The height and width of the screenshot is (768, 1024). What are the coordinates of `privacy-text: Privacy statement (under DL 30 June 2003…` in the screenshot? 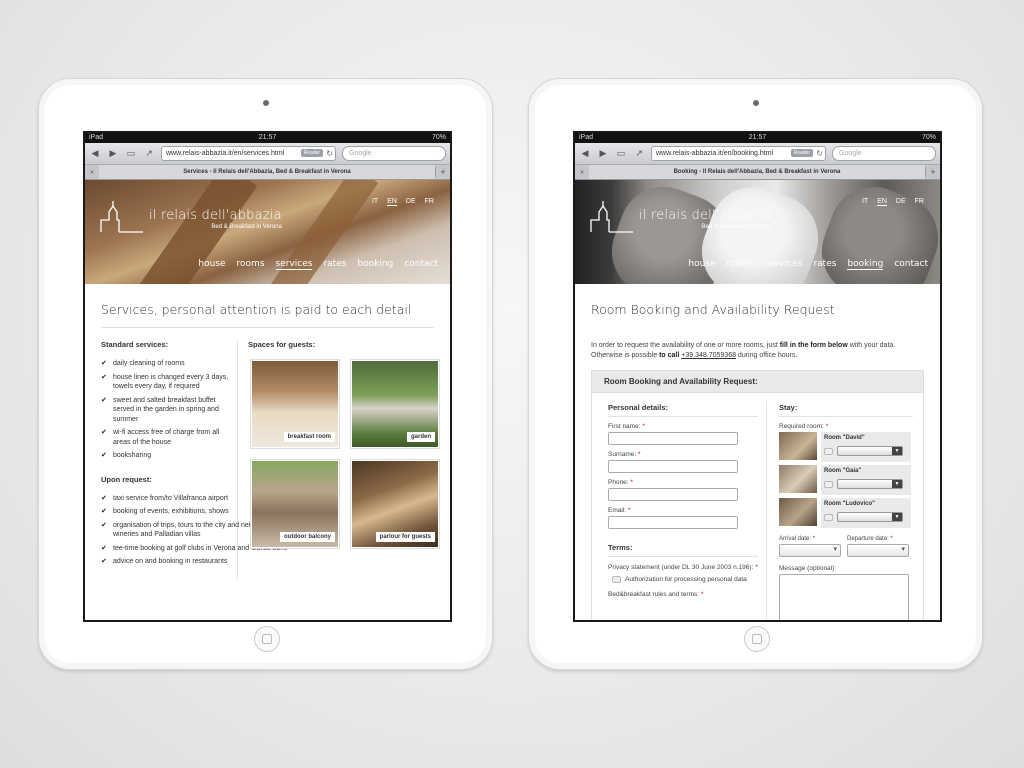 It's located at (681, 567).